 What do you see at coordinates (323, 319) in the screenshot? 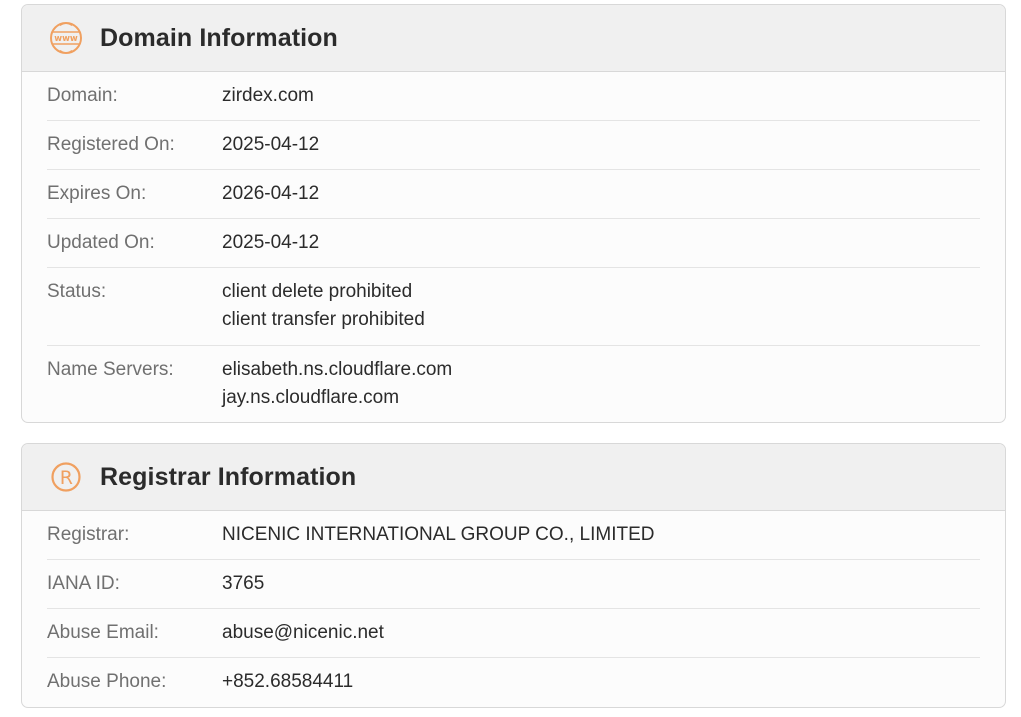
I see `status-value-line: client transfer prohibited` at bounding box center [323, 319].